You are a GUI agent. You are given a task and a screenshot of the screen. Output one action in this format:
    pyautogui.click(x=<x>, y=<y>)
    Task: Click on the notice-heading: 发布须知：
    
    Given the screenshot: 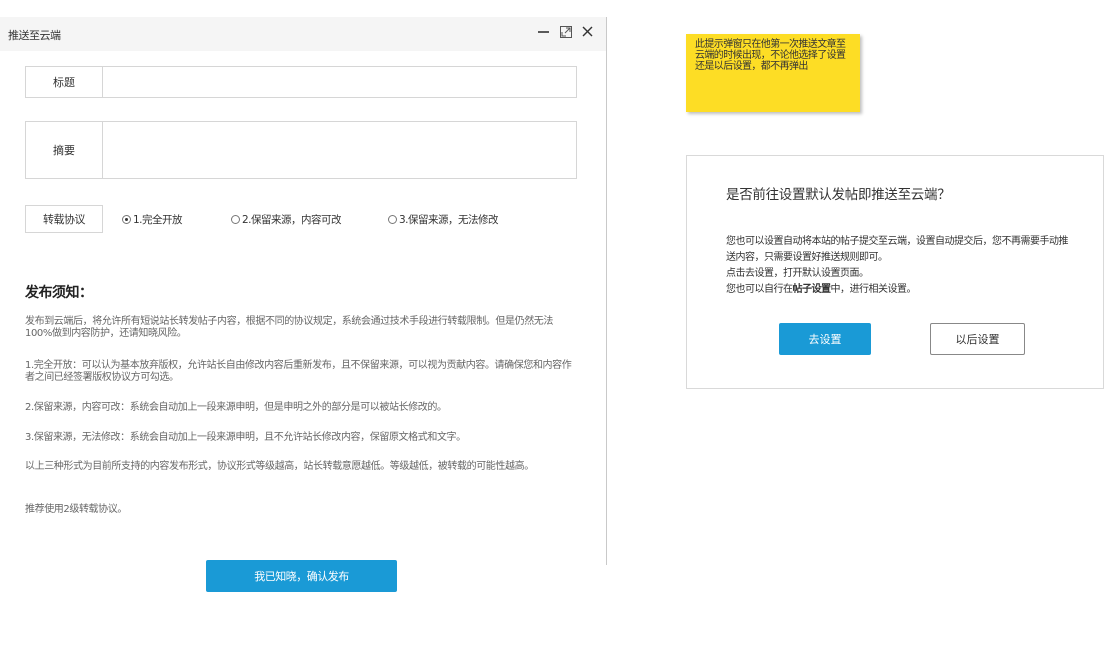 What is the action you would take?
    pyautogui.click(x=59, y=293)
    